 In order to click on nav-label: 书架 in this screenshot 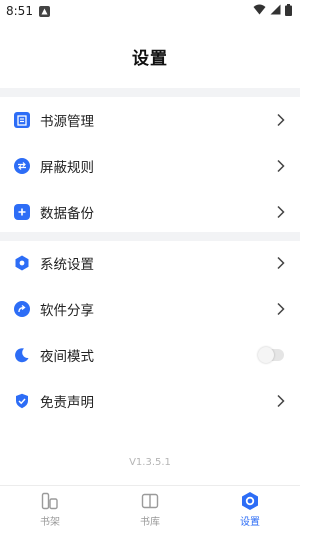, I will do `click(50, 522)`.